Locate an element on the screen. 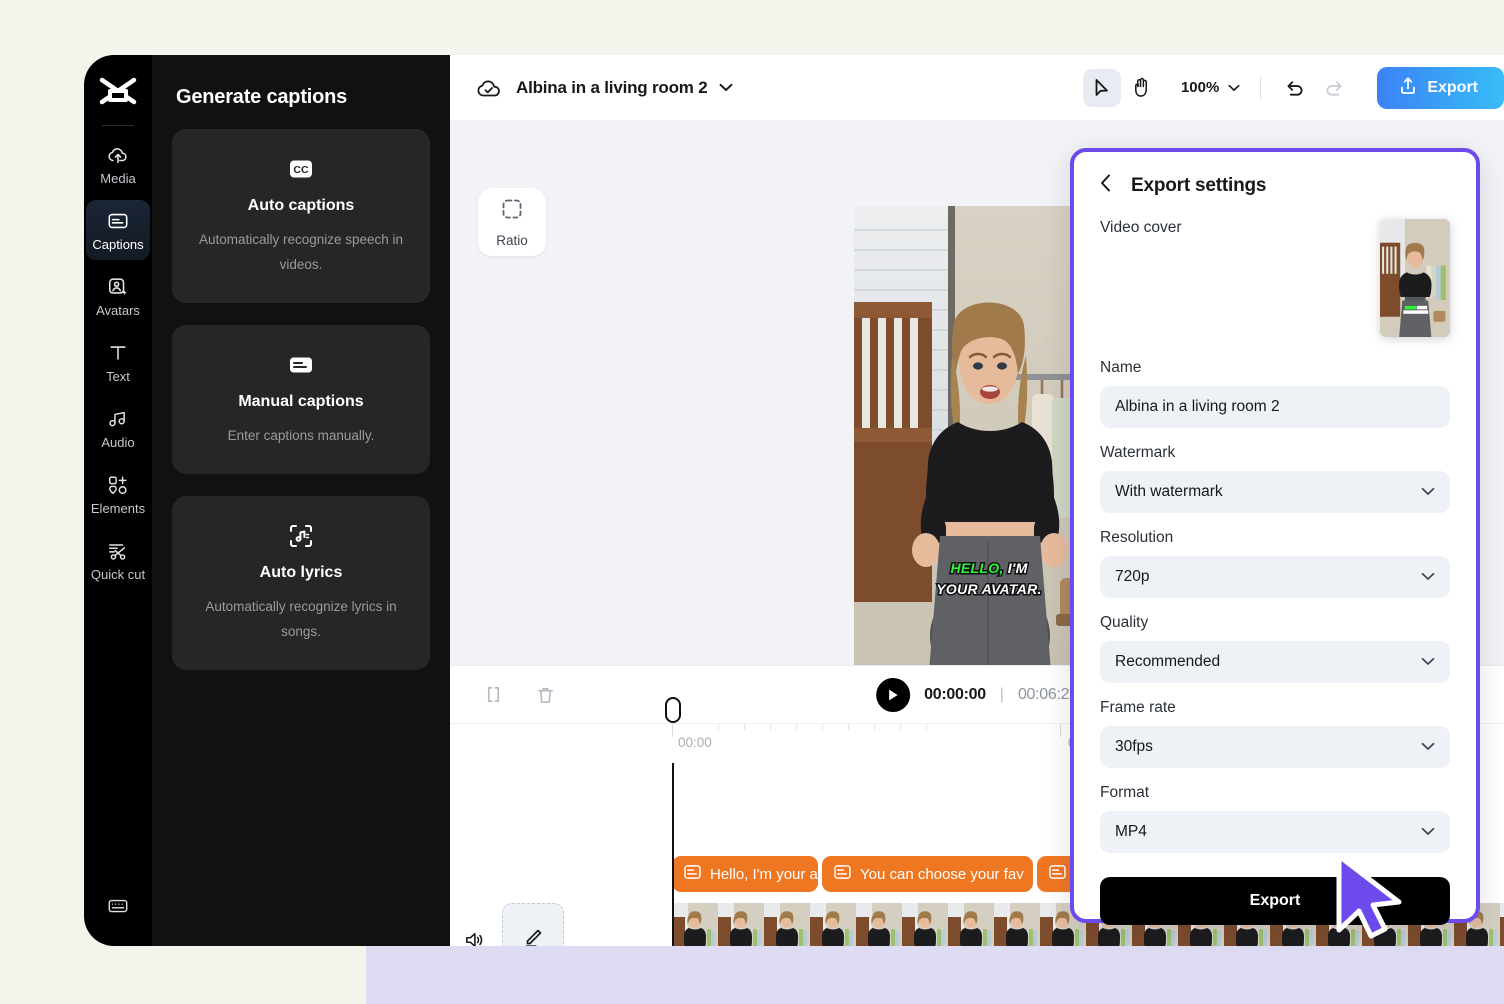 This screenshot has height=1004, width=1504. field-value: With watermark is located at coordinates (1169, 491).